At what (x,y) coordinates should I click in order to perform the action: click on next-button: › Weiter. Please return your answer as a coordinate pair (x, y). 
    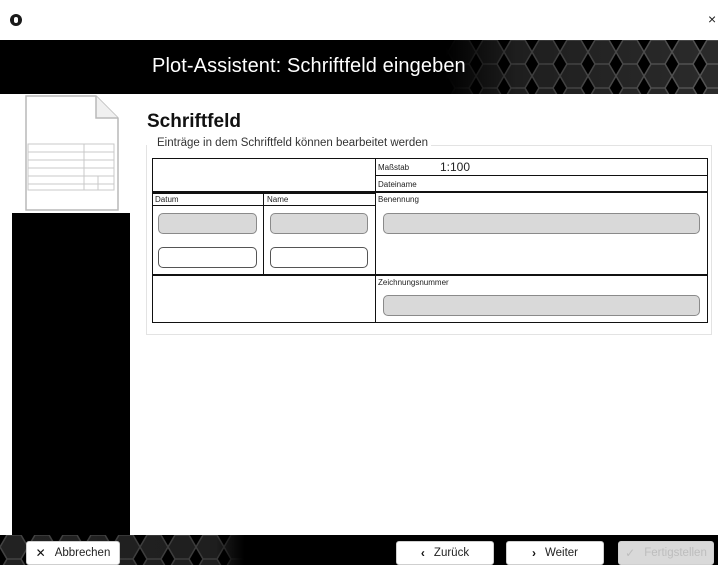
    Looking at the image, I should click on (555, 553).